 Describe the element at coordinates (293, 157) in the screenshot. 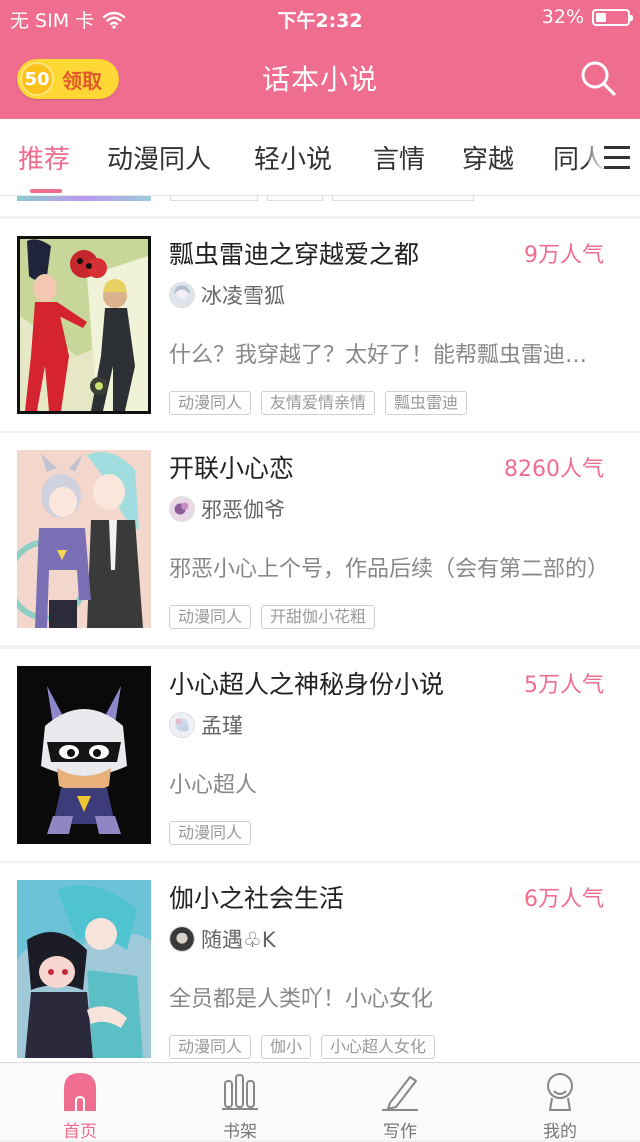

I see `tab-light-novel: 轻小说` at that location.